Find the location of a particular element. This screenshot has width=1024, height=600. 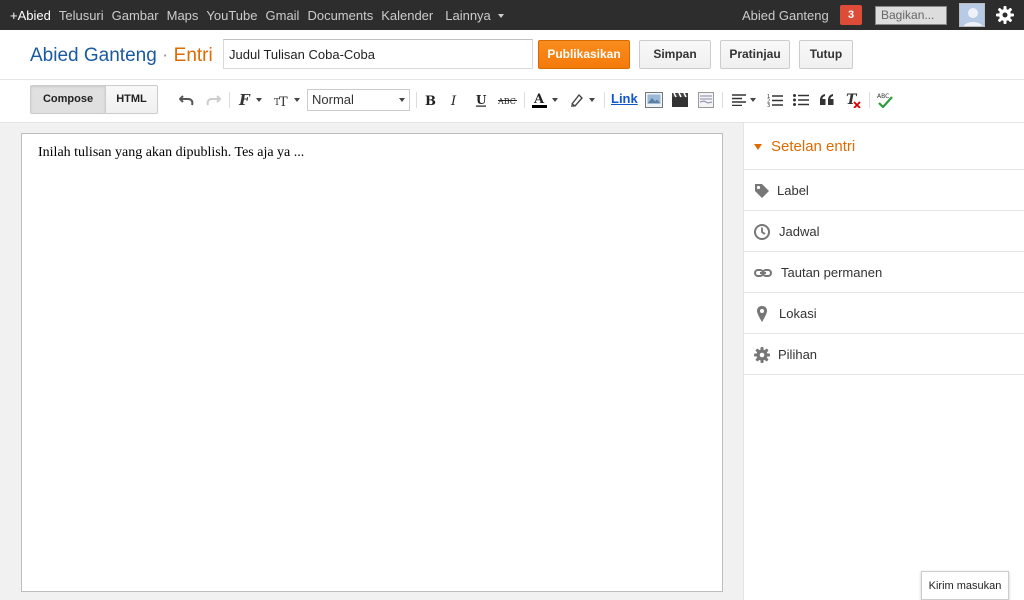

nav-link-profile: +Abied is located at coordinates (30, 15).